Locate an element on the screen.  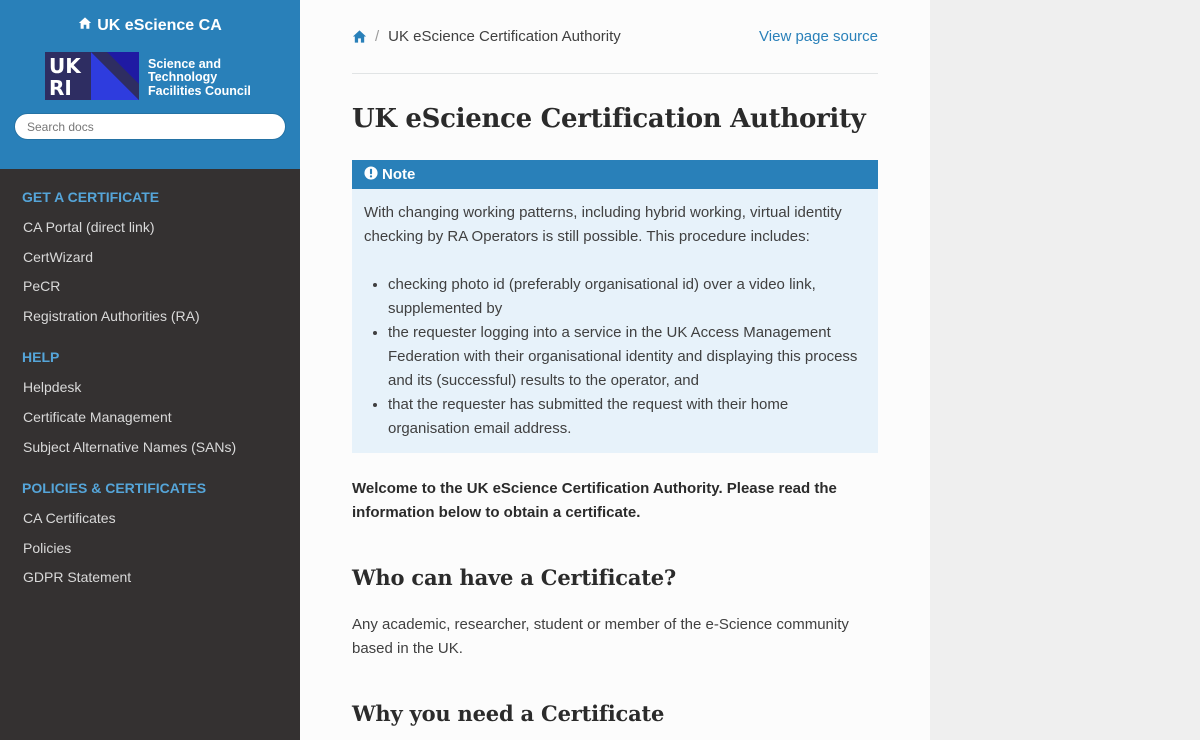
page-title: UK eScience Certification Authority is located at coordinates (609, 119).